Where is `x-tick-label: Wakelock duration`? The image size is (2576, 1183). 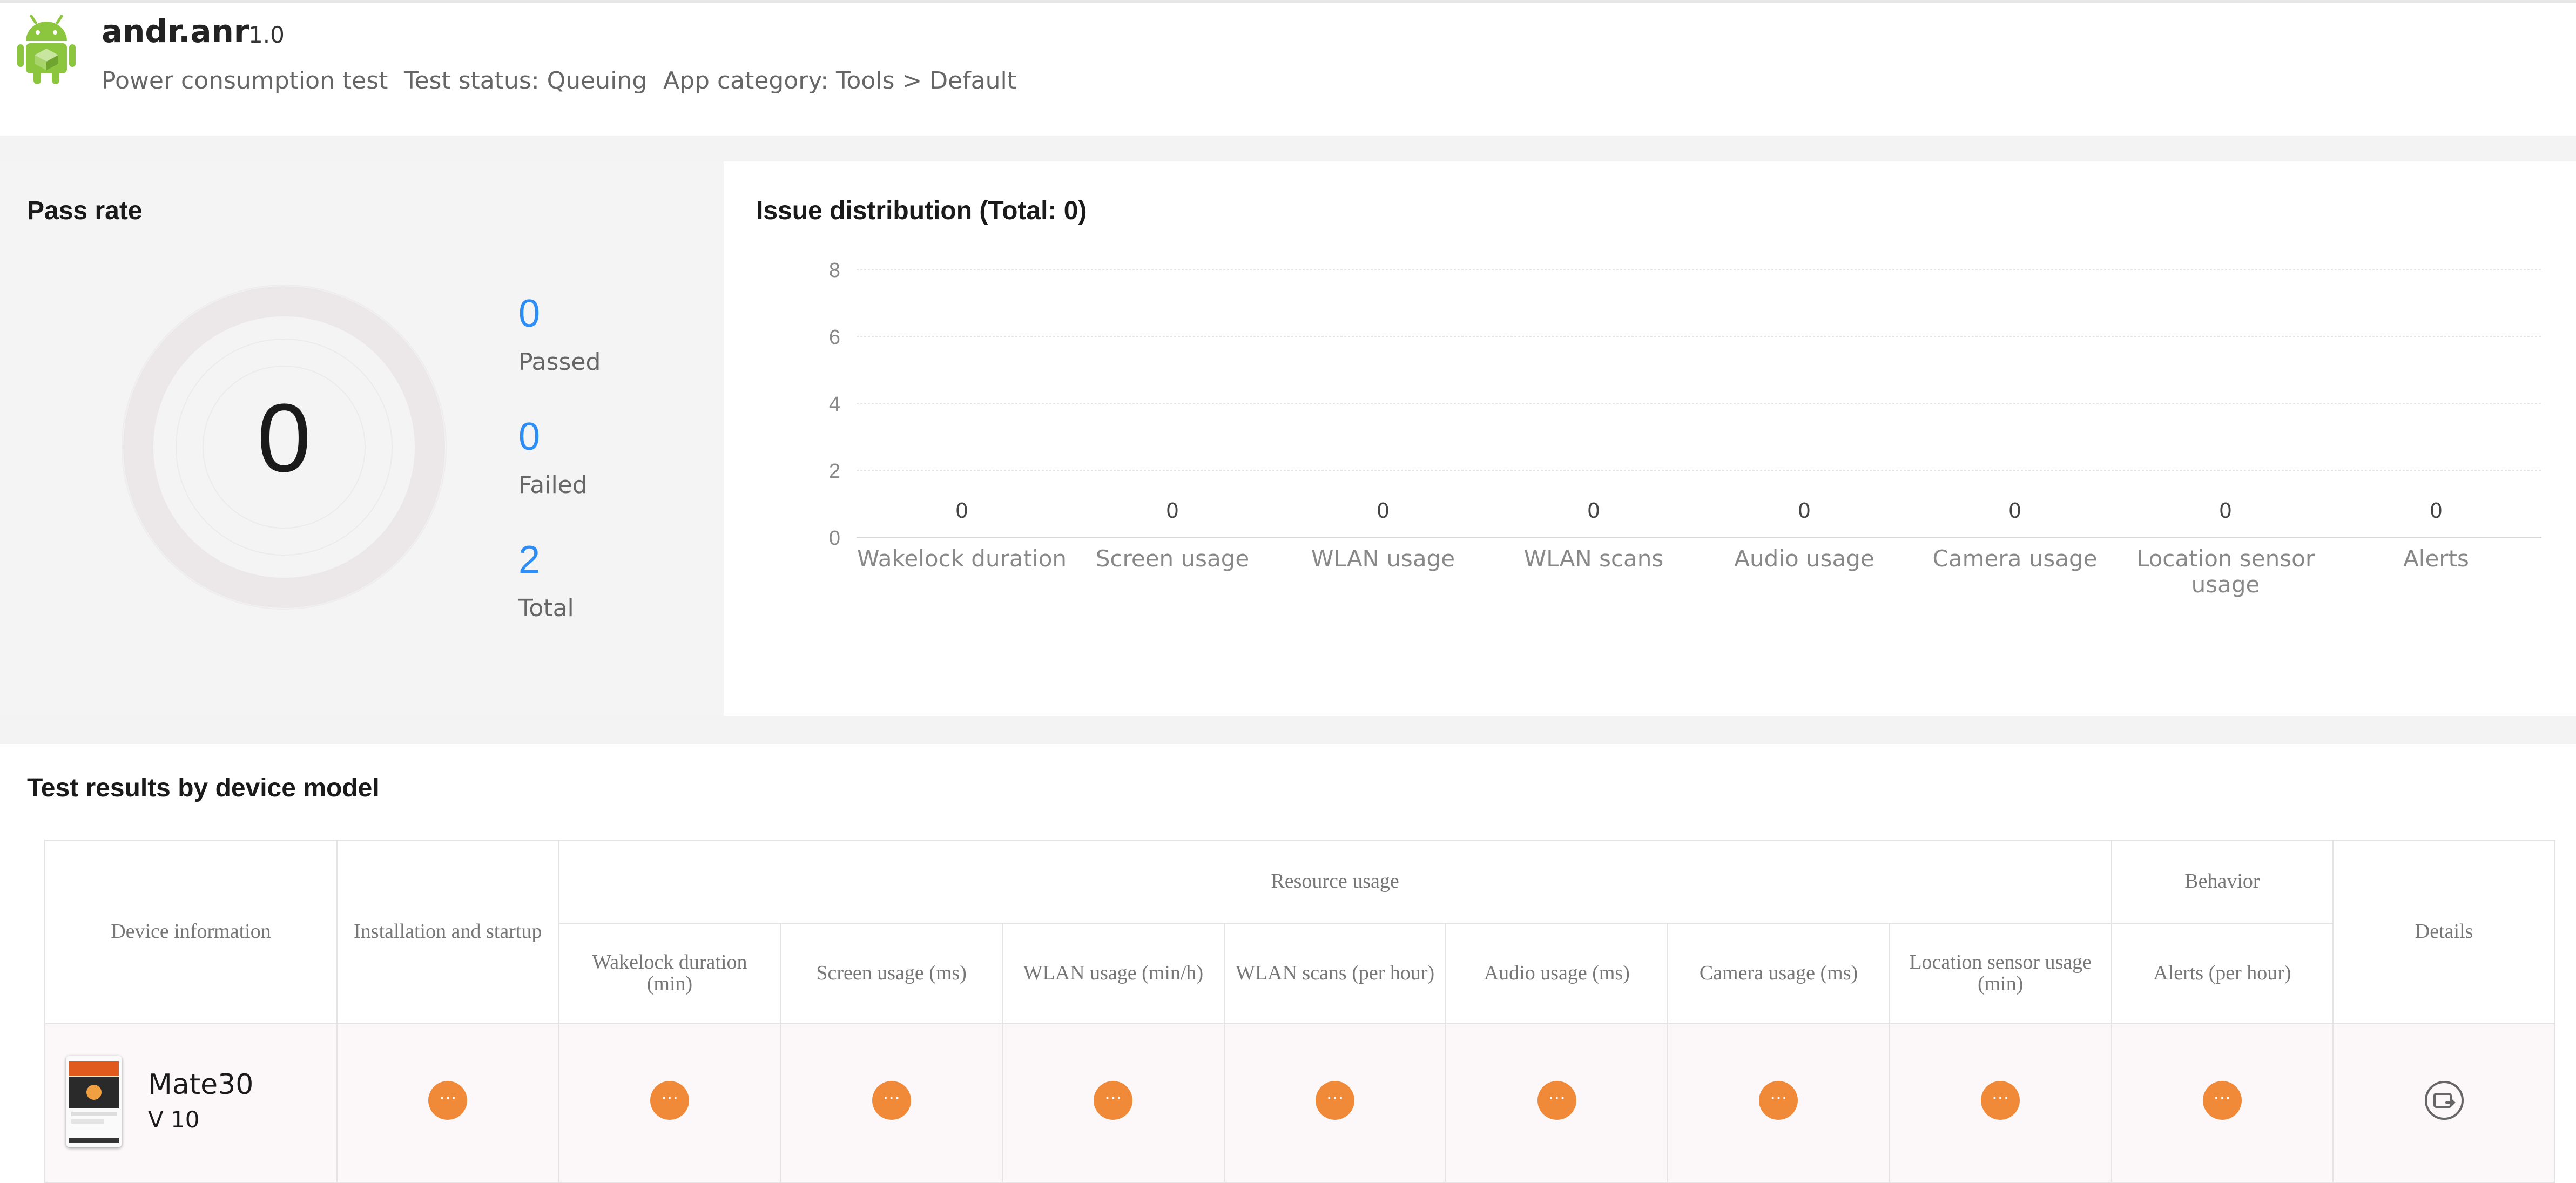 x-tick-label: Wakelock duration is located at coordinates (962, 558).